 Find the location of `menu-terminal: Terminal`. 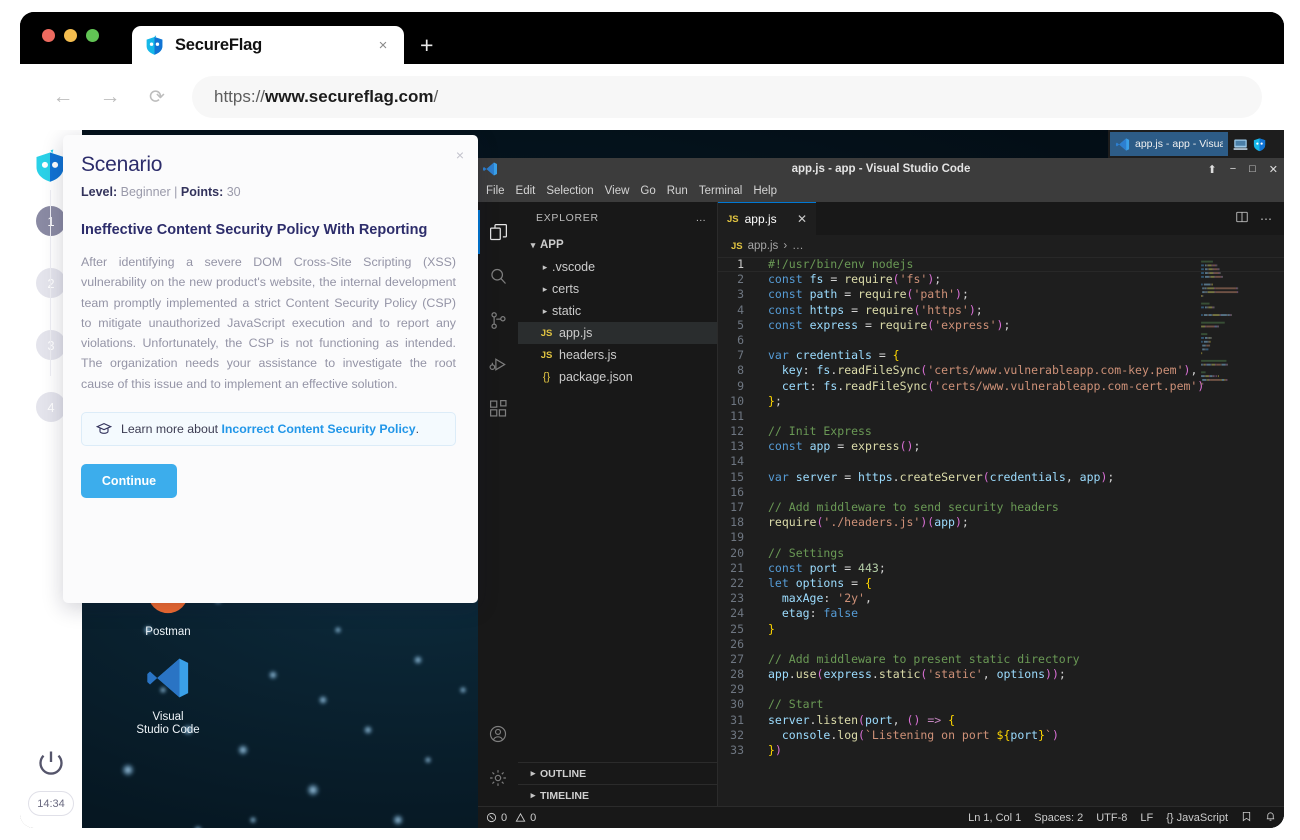

menu-terminal: Terminal is located at coordinates (720, 191).